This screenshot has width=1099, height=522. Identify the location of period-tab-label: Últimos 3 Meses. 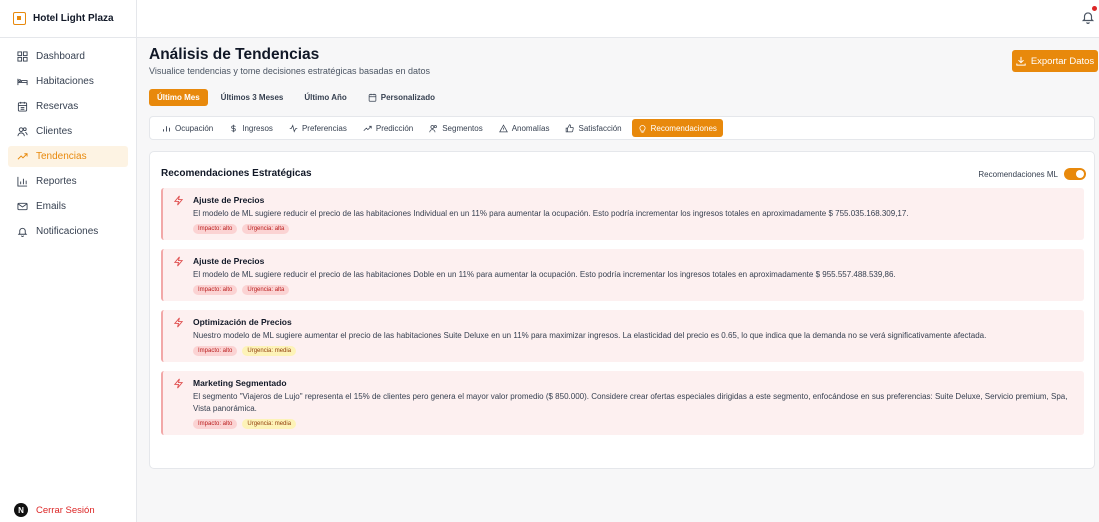
(252, 97).